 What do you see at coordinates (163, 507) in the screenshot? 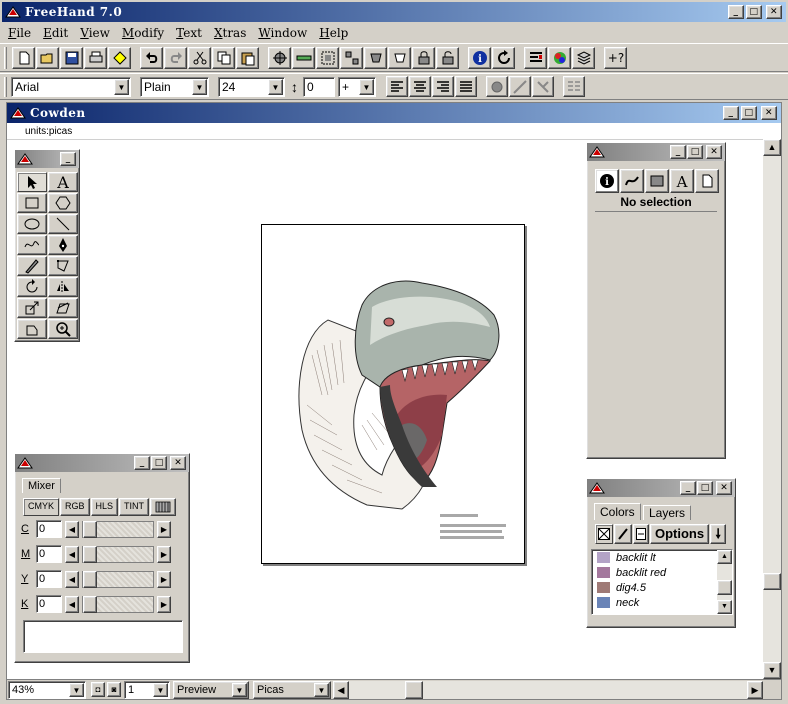
I see `color-grid-icon` at bounding box center [163, 507].